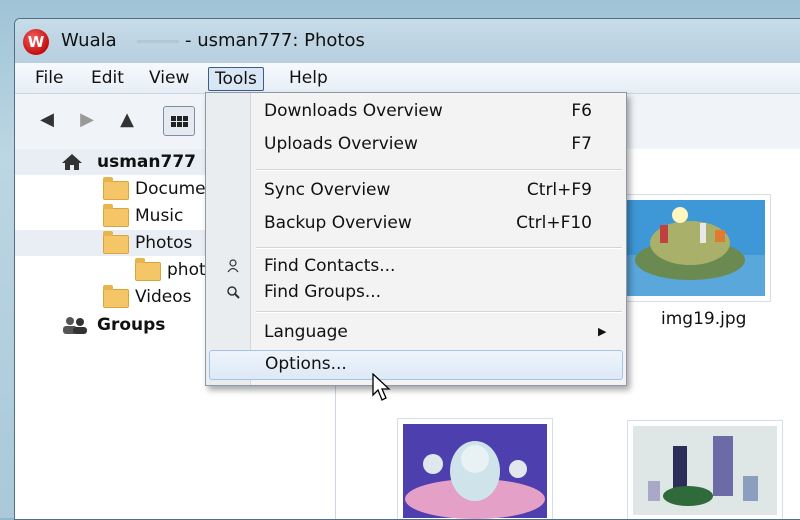 The image size is (800, 520). Describe the element at coordinates (275, 40) in the screenshot. I see `window-title: - usman777: Photos` at that location.